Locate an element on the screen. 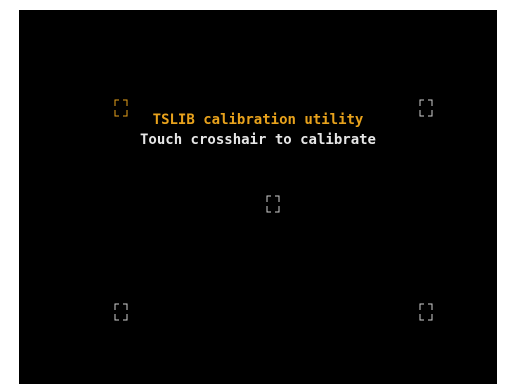  crosshair-center-icon is located at coordinates (273, 204).